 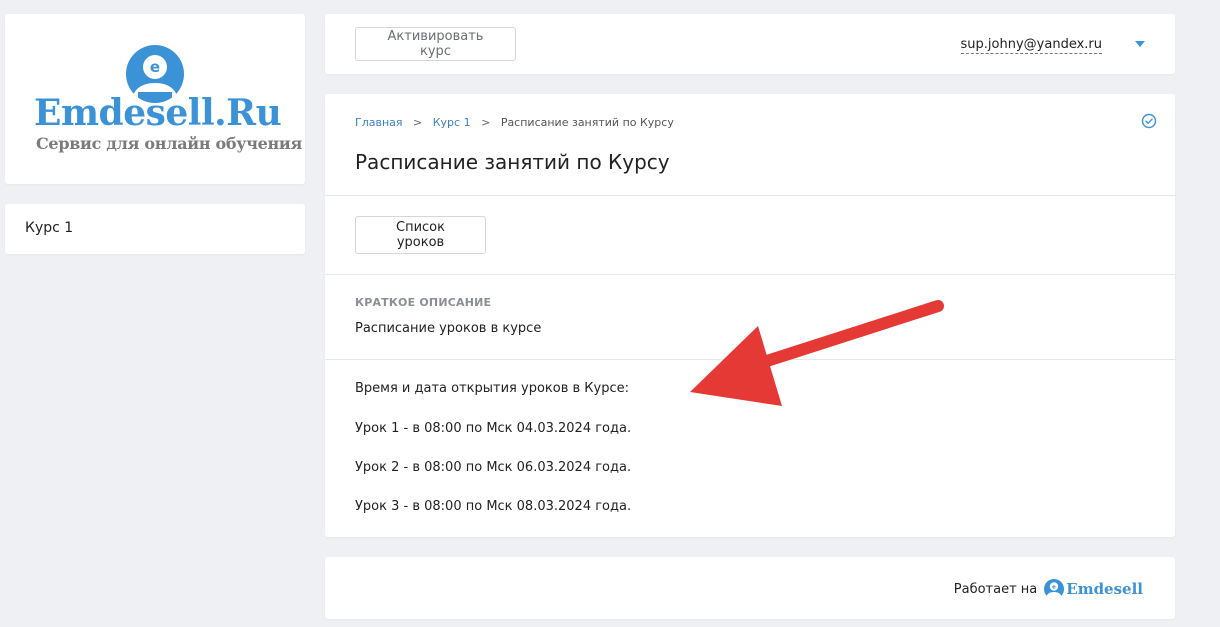 What do you see at coordinates (435, 44) in the screenshot?
I see `activate-course-button: Активировать курс` at bounding box center [435, 44].